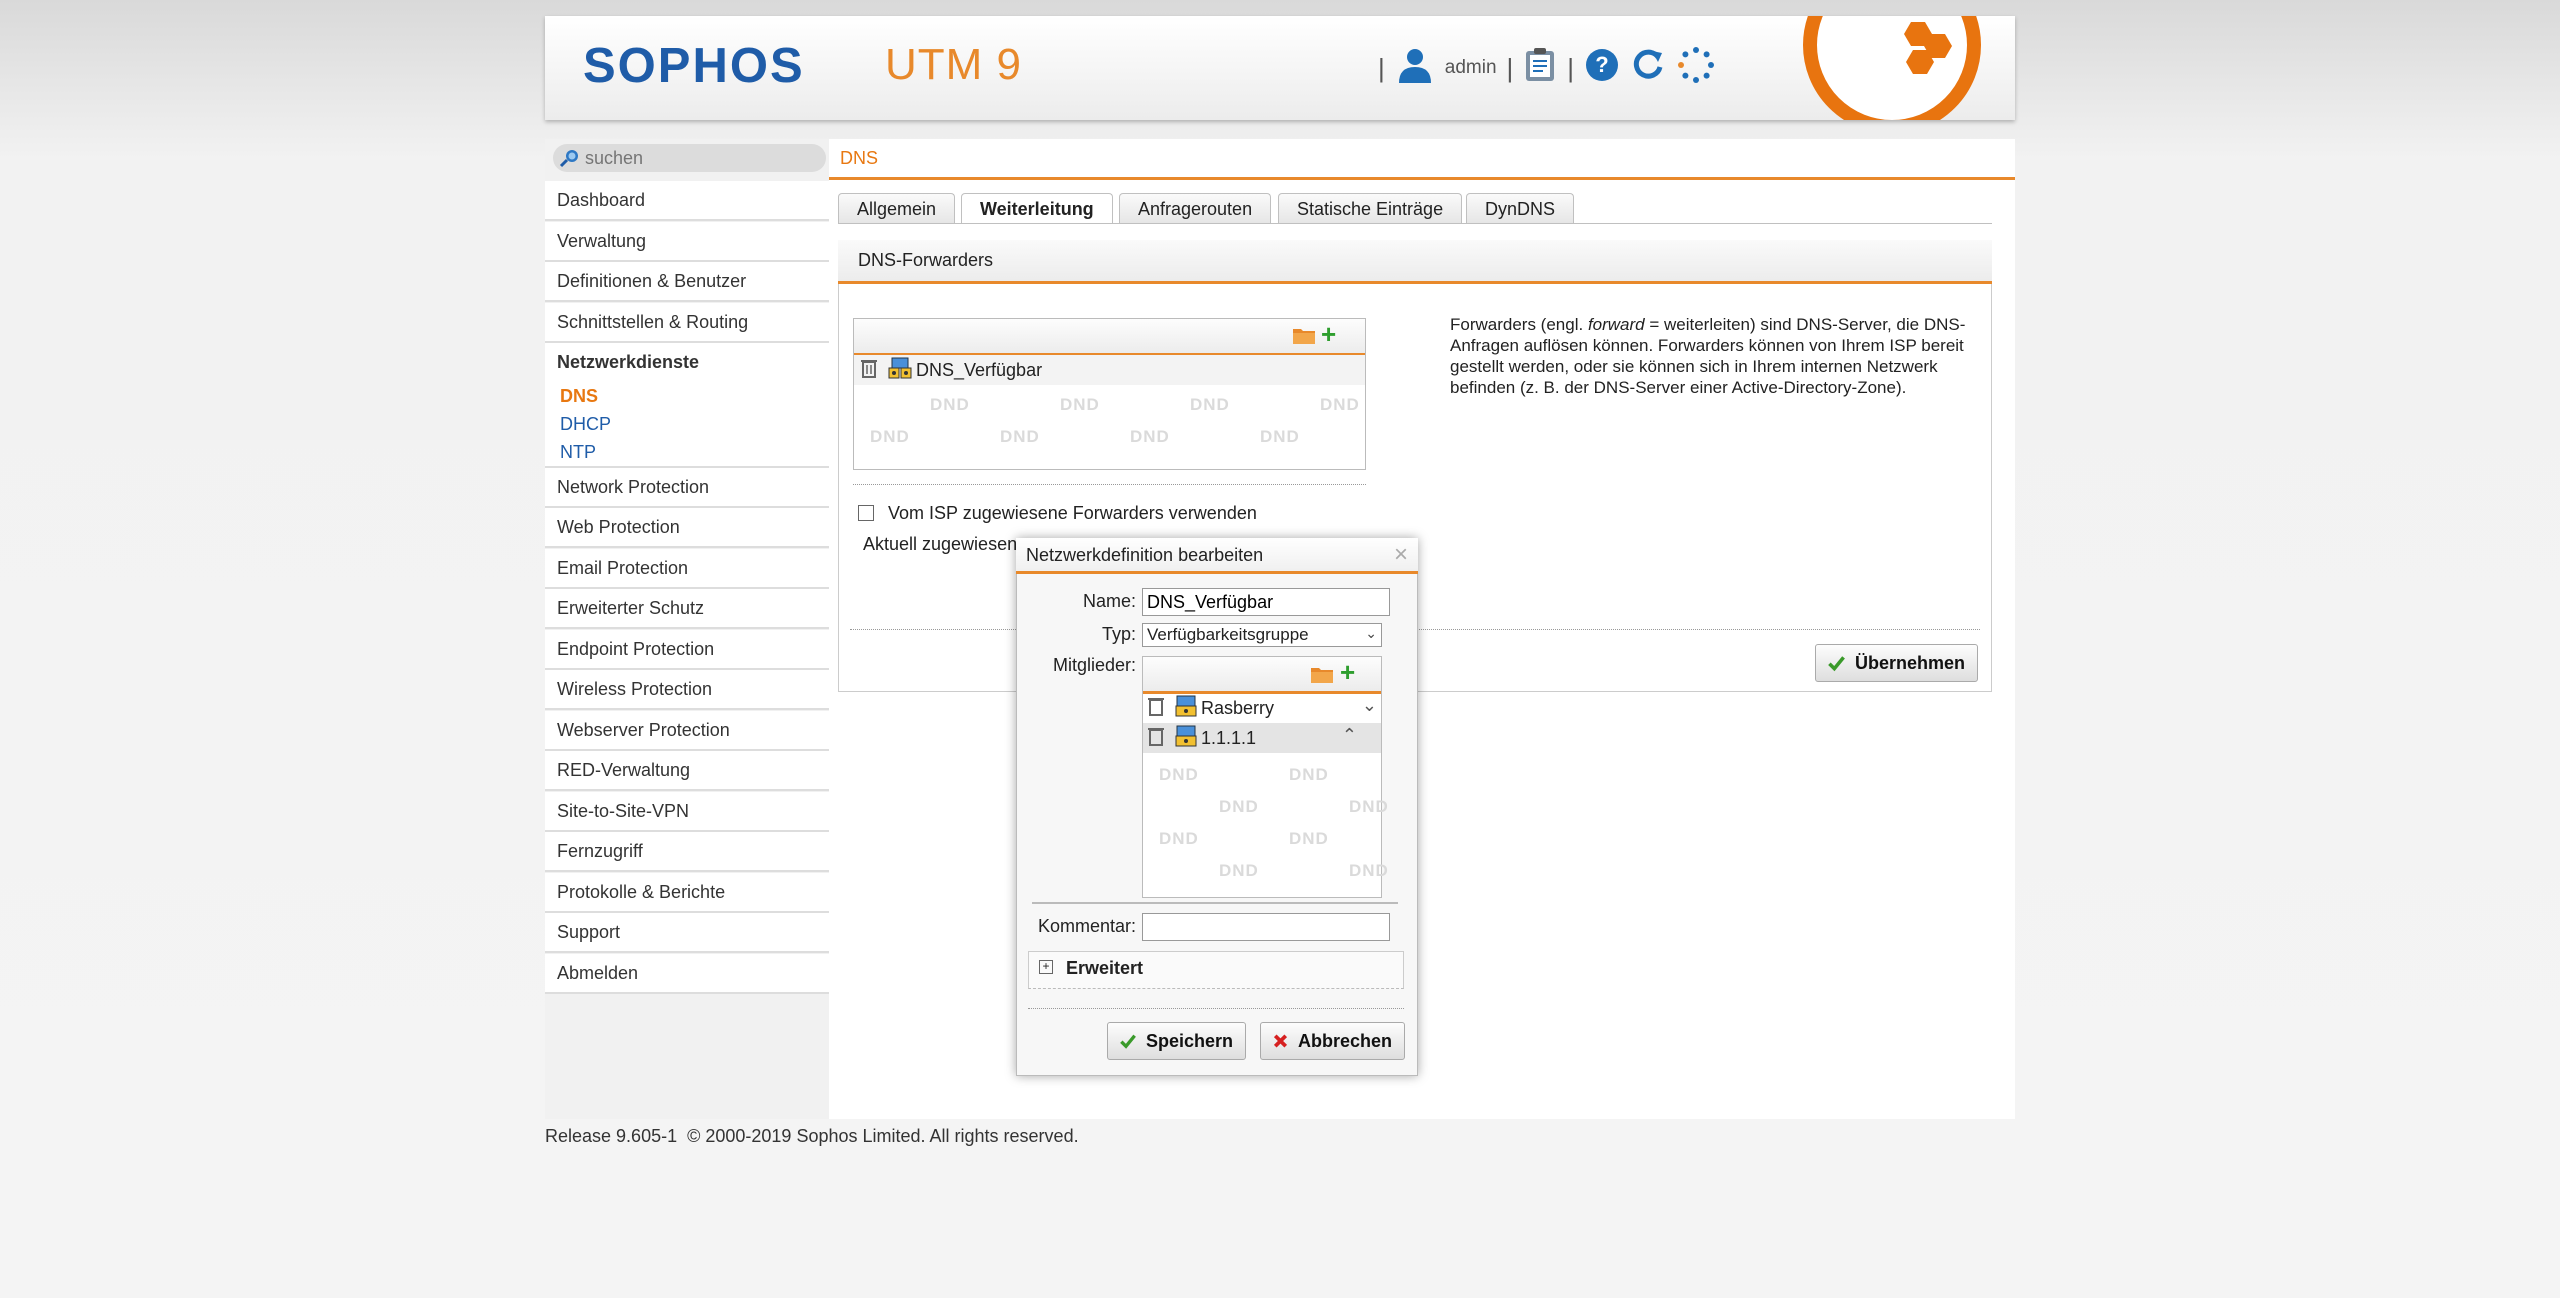 Image resolution: width=2560 pixels, height=1298 pixels. I want to click on product-name: UTM 9, so click(953, 64).